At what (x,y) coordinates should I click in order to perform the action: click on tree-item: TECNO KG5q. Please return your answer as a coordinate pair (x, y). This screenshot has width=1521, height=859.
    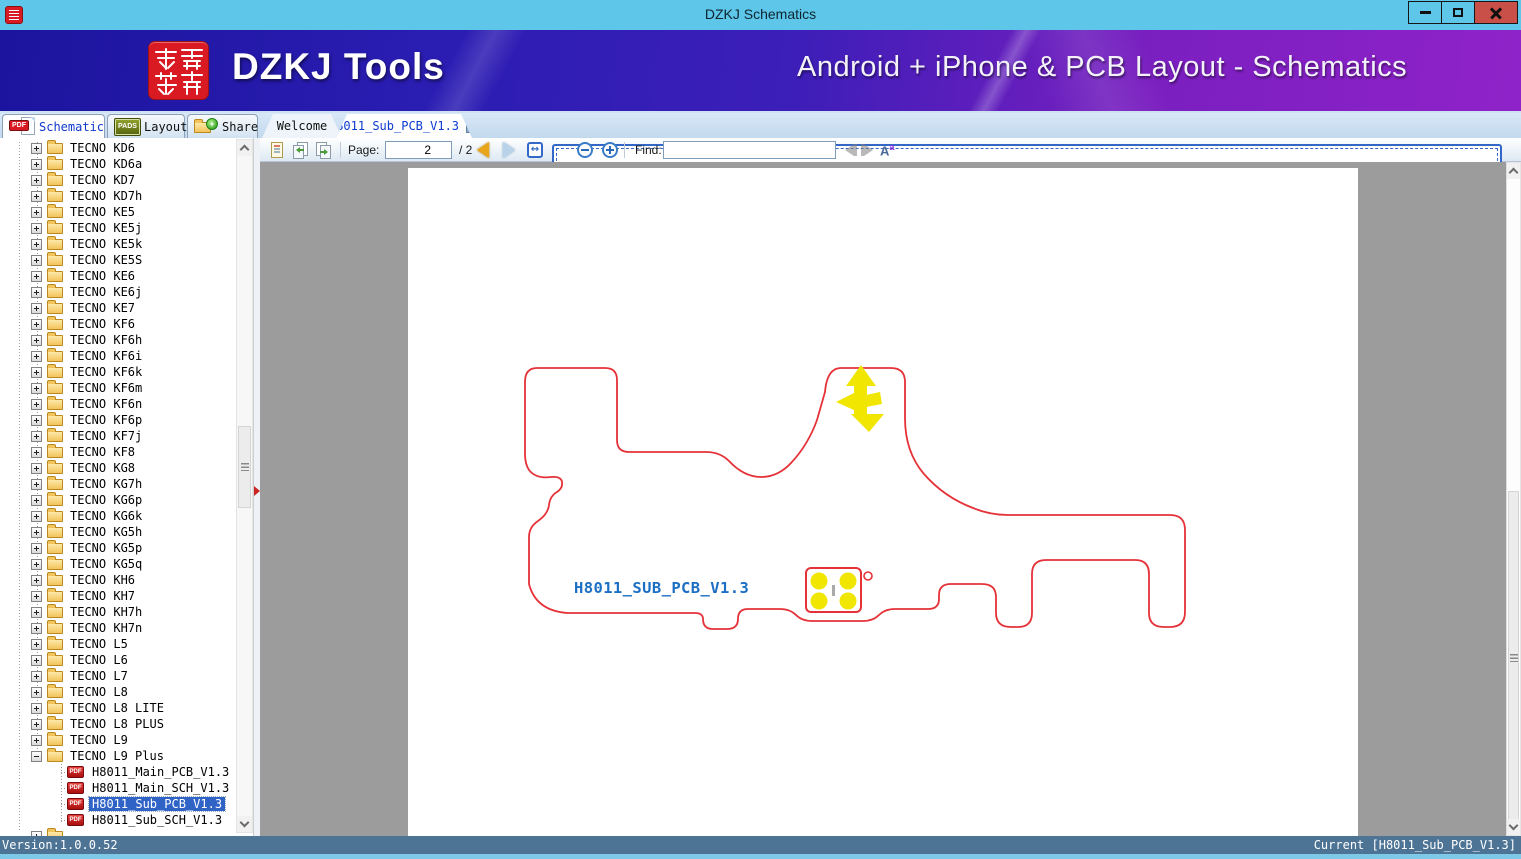
    Looking at the image, I should click on (118, 563).